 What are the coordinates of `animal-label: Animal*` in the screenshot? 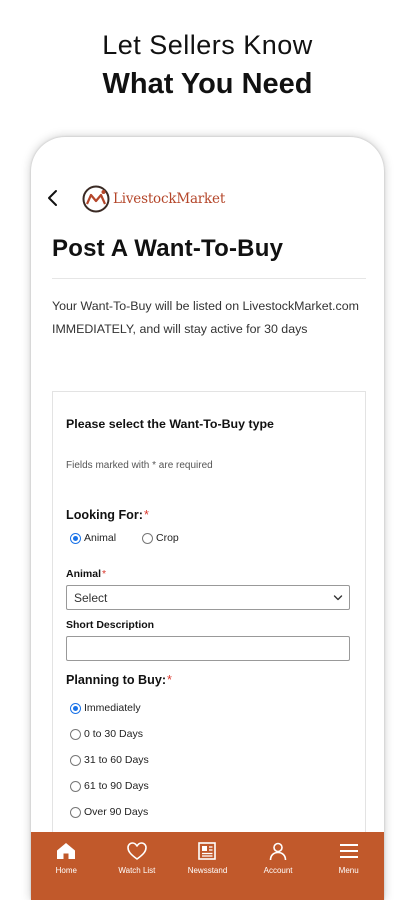 It's located at (86, 574).